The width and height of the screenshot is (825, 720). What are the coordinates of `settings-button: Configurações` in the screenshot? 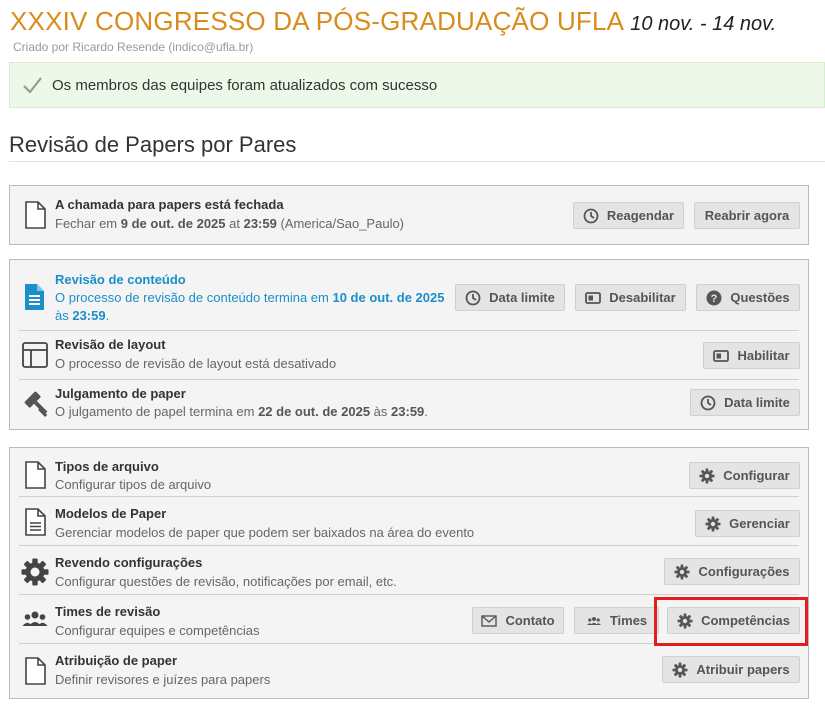 It's located at (732, 571).